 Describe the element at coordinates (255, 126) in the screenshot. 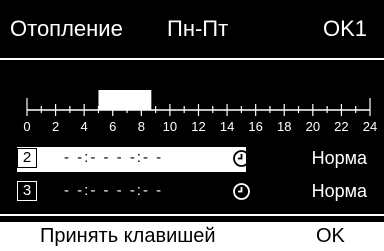

I see `hour-tick-label: 16` at that location.